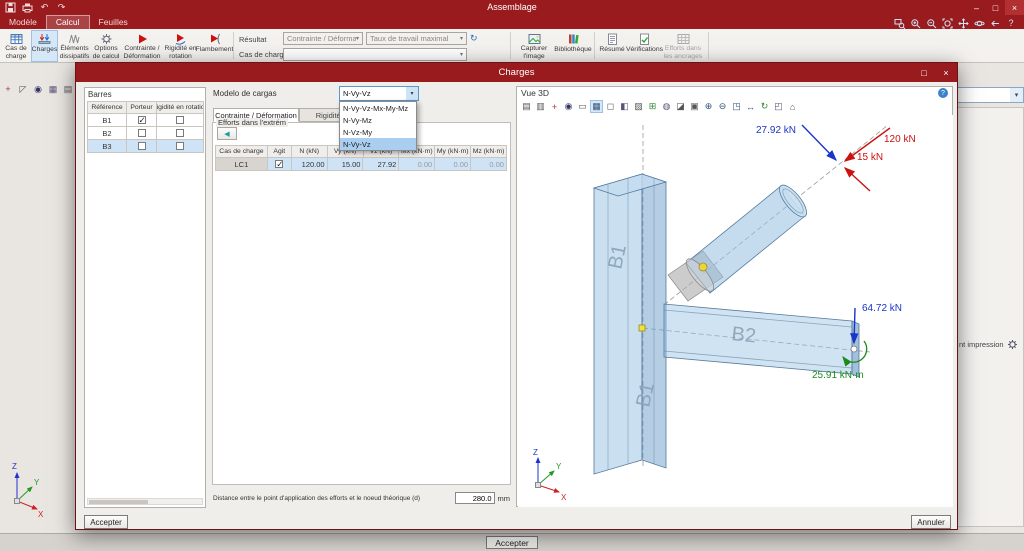 The height and width of the screenshot is (551, 1024). Describe the element at coordinates (963, 23) in the screenshot. I see `pan-icon` at that location.